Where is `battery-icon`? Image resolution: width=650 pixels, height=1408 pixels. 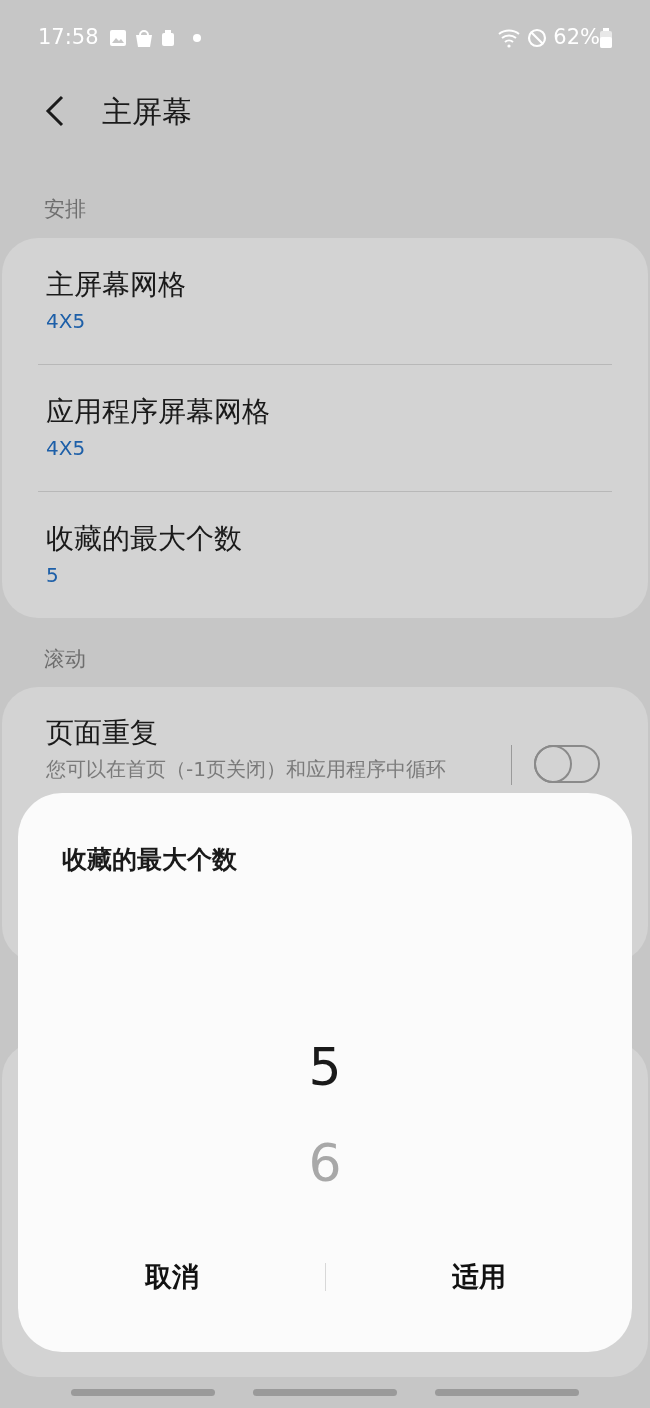
battery-icon is located at coordinates (606, 38).